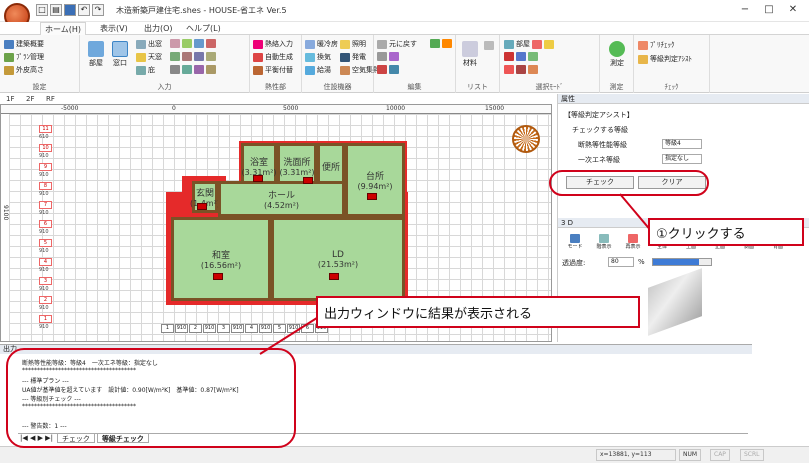 The height and width of the screenshot is (463, 809). I want to click on edit-tool-row2, so click(388, 56).